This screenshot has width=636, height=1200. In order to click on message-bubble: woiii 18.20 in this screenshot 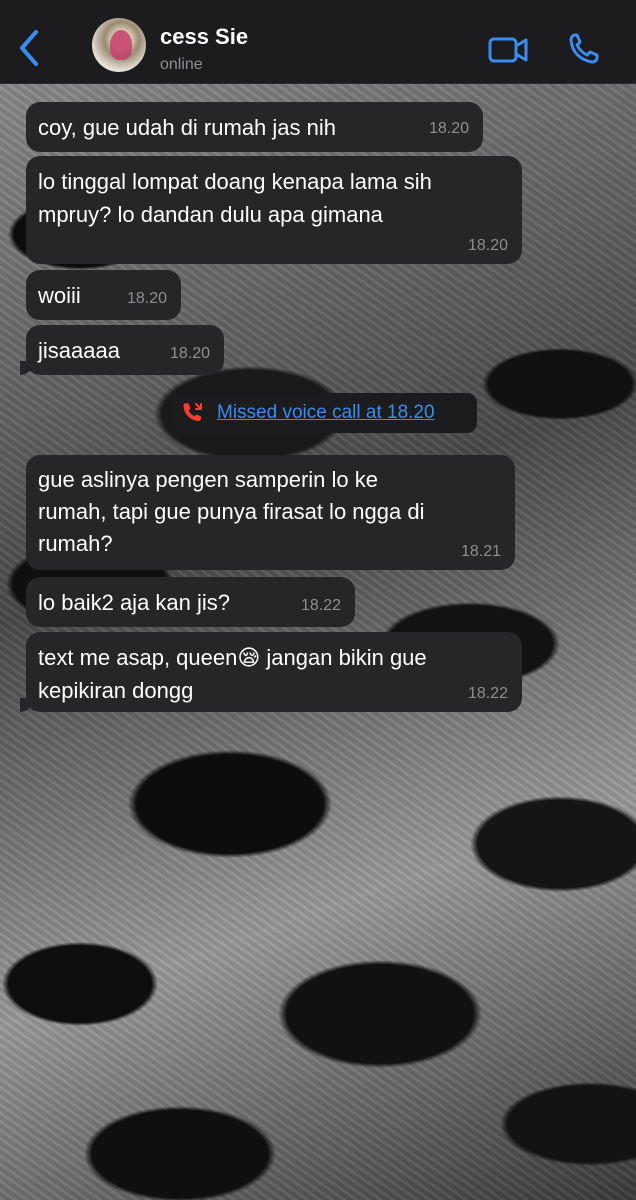, I will do `click(103, 295)`.